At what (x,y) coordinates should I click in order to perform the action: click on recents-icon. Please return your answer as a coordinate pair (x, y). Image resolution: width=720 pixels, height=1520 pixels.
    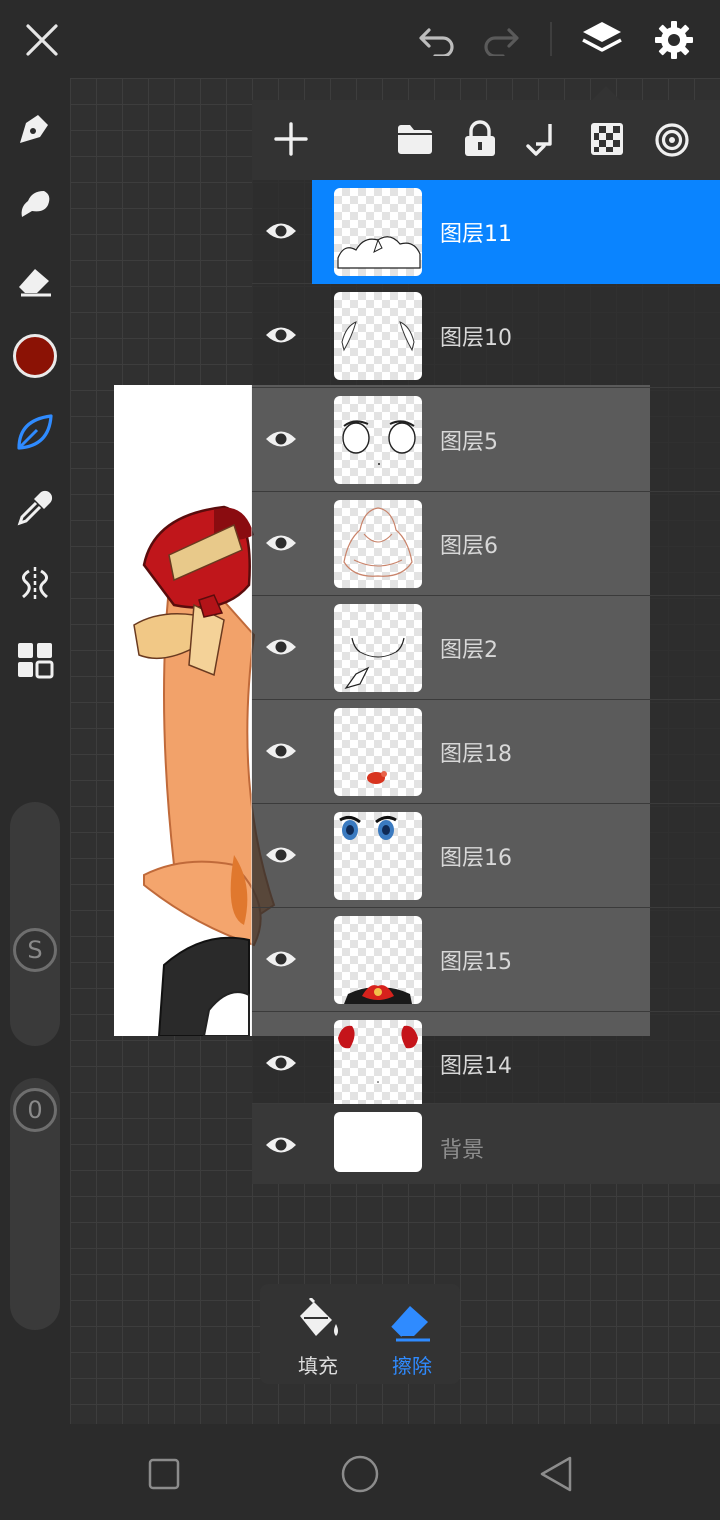
    Looking at the image, I should click on (164, 1474).